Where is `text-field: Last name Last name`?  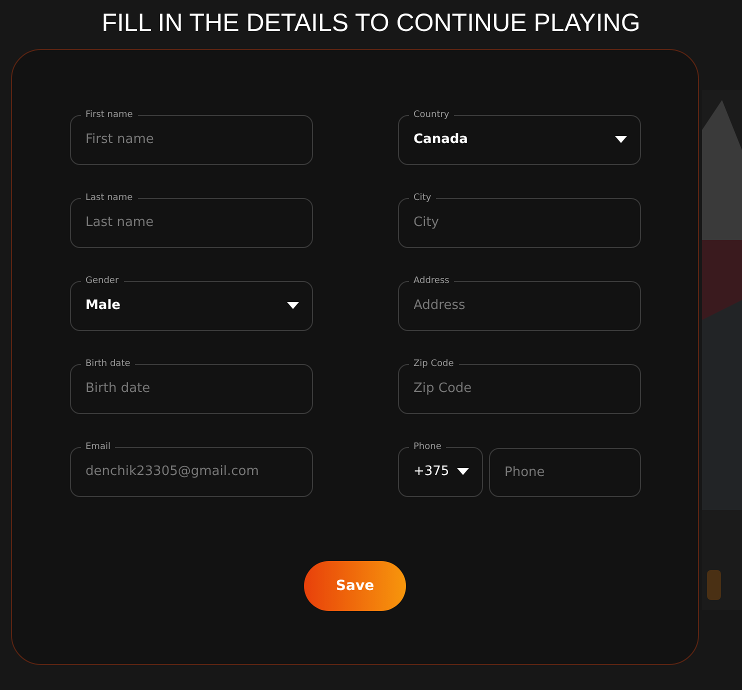 text-field: Last name Last name is located at coordinates (191, 220).